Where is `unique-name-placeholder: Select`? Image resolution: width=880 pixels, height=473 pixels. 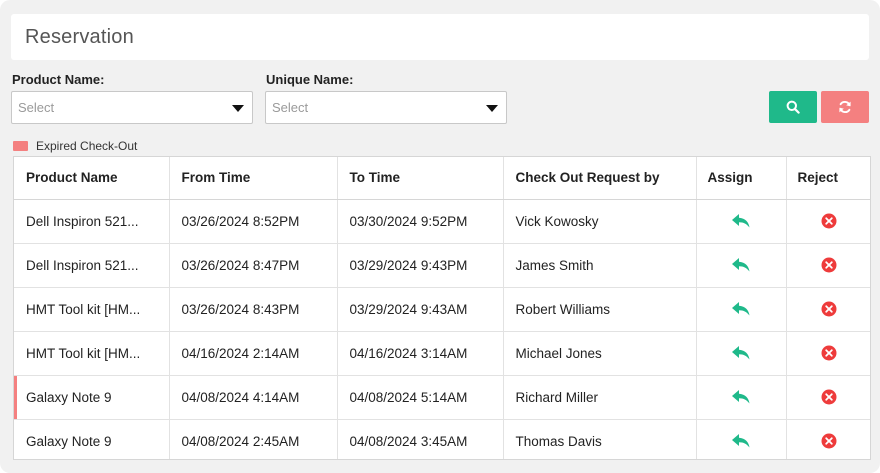
unique-name-placeholder: Select is located at coordinates (290, 107).